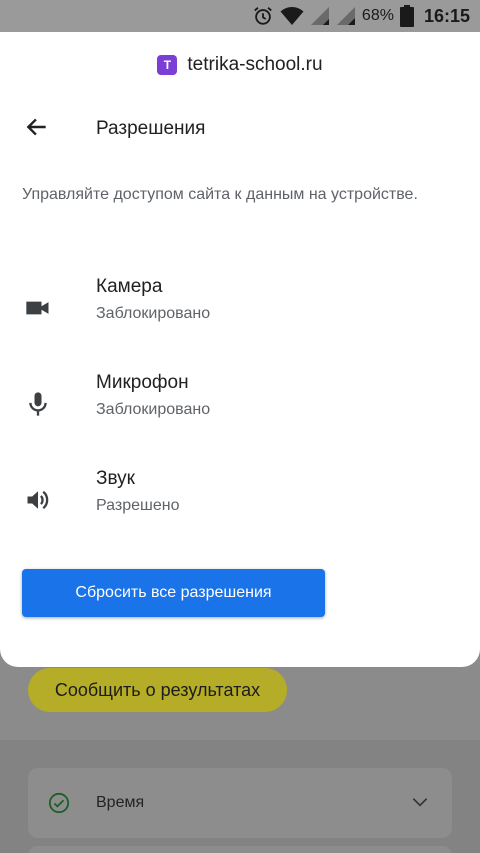 This screenshot has width=480, height=853. What do you see at coordinates (240, 404) in the screenshot?
I see `permission-microphone: Микрофон Заблокировано` at bounding box center [240, 404].